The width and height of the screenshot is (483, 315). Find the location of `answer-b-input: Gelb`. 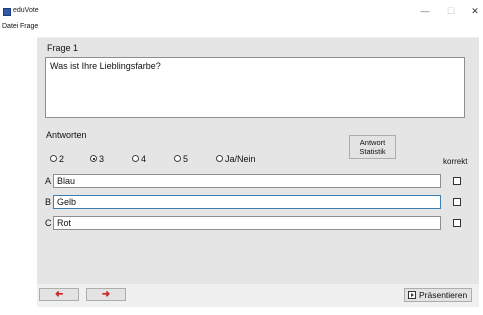

answer-b-input: Gelb is located at coordinates (247, 202).